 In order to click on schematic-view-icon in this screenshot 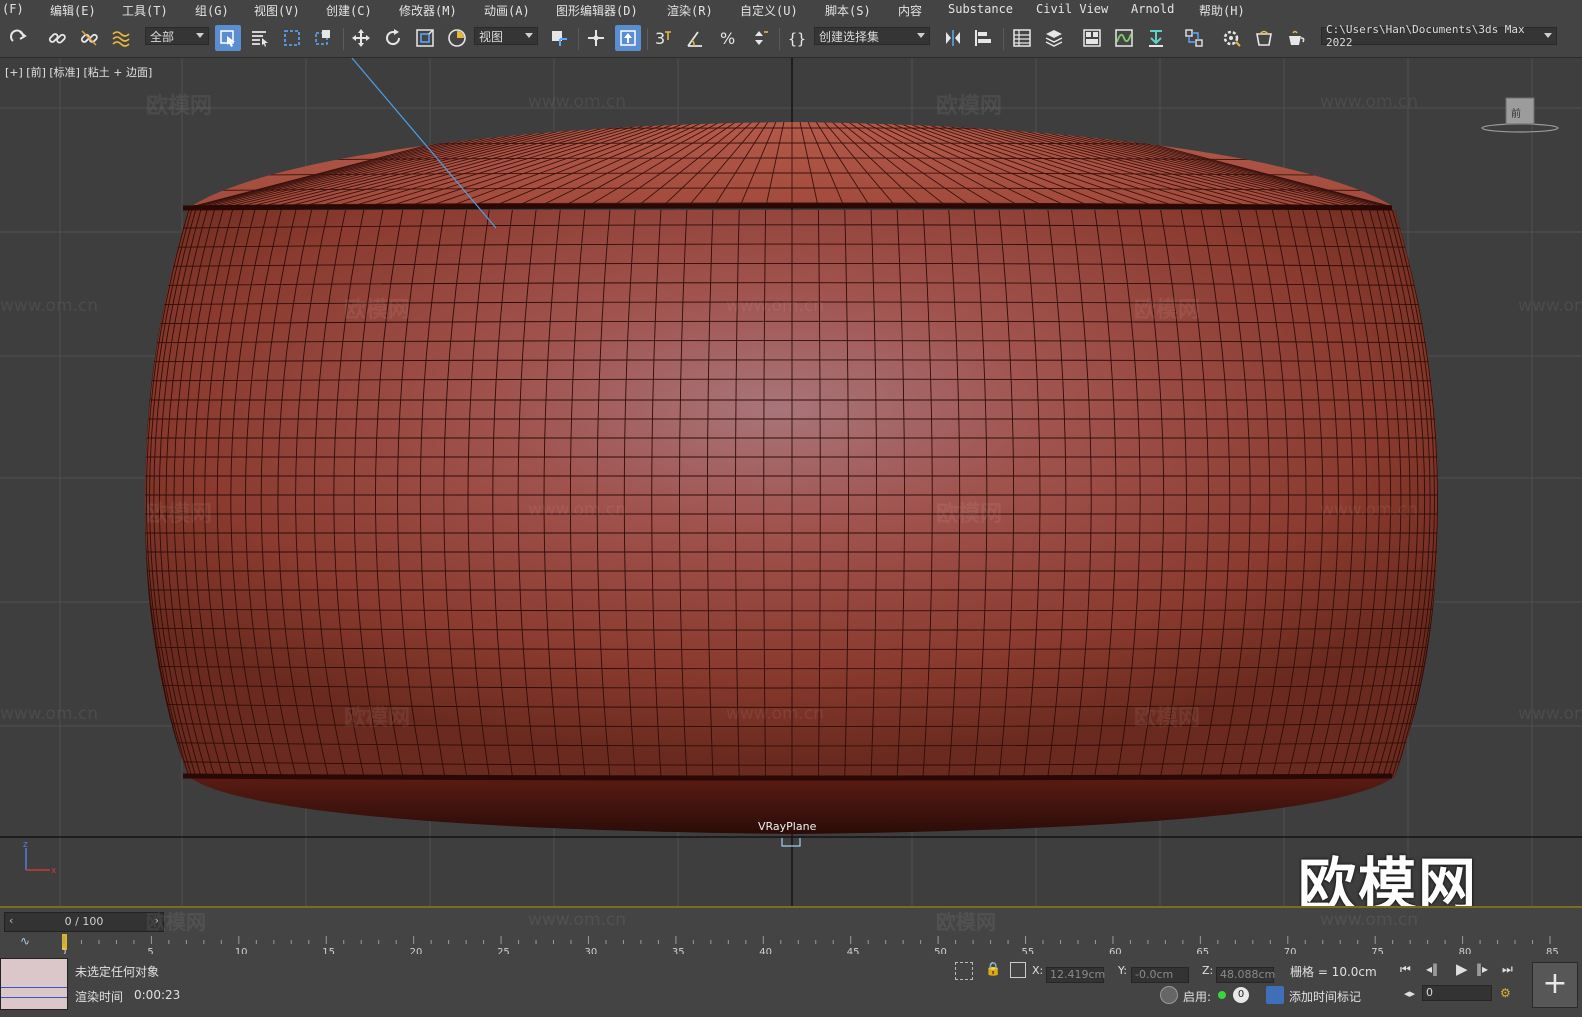, I will do `click(1156, 38)`.